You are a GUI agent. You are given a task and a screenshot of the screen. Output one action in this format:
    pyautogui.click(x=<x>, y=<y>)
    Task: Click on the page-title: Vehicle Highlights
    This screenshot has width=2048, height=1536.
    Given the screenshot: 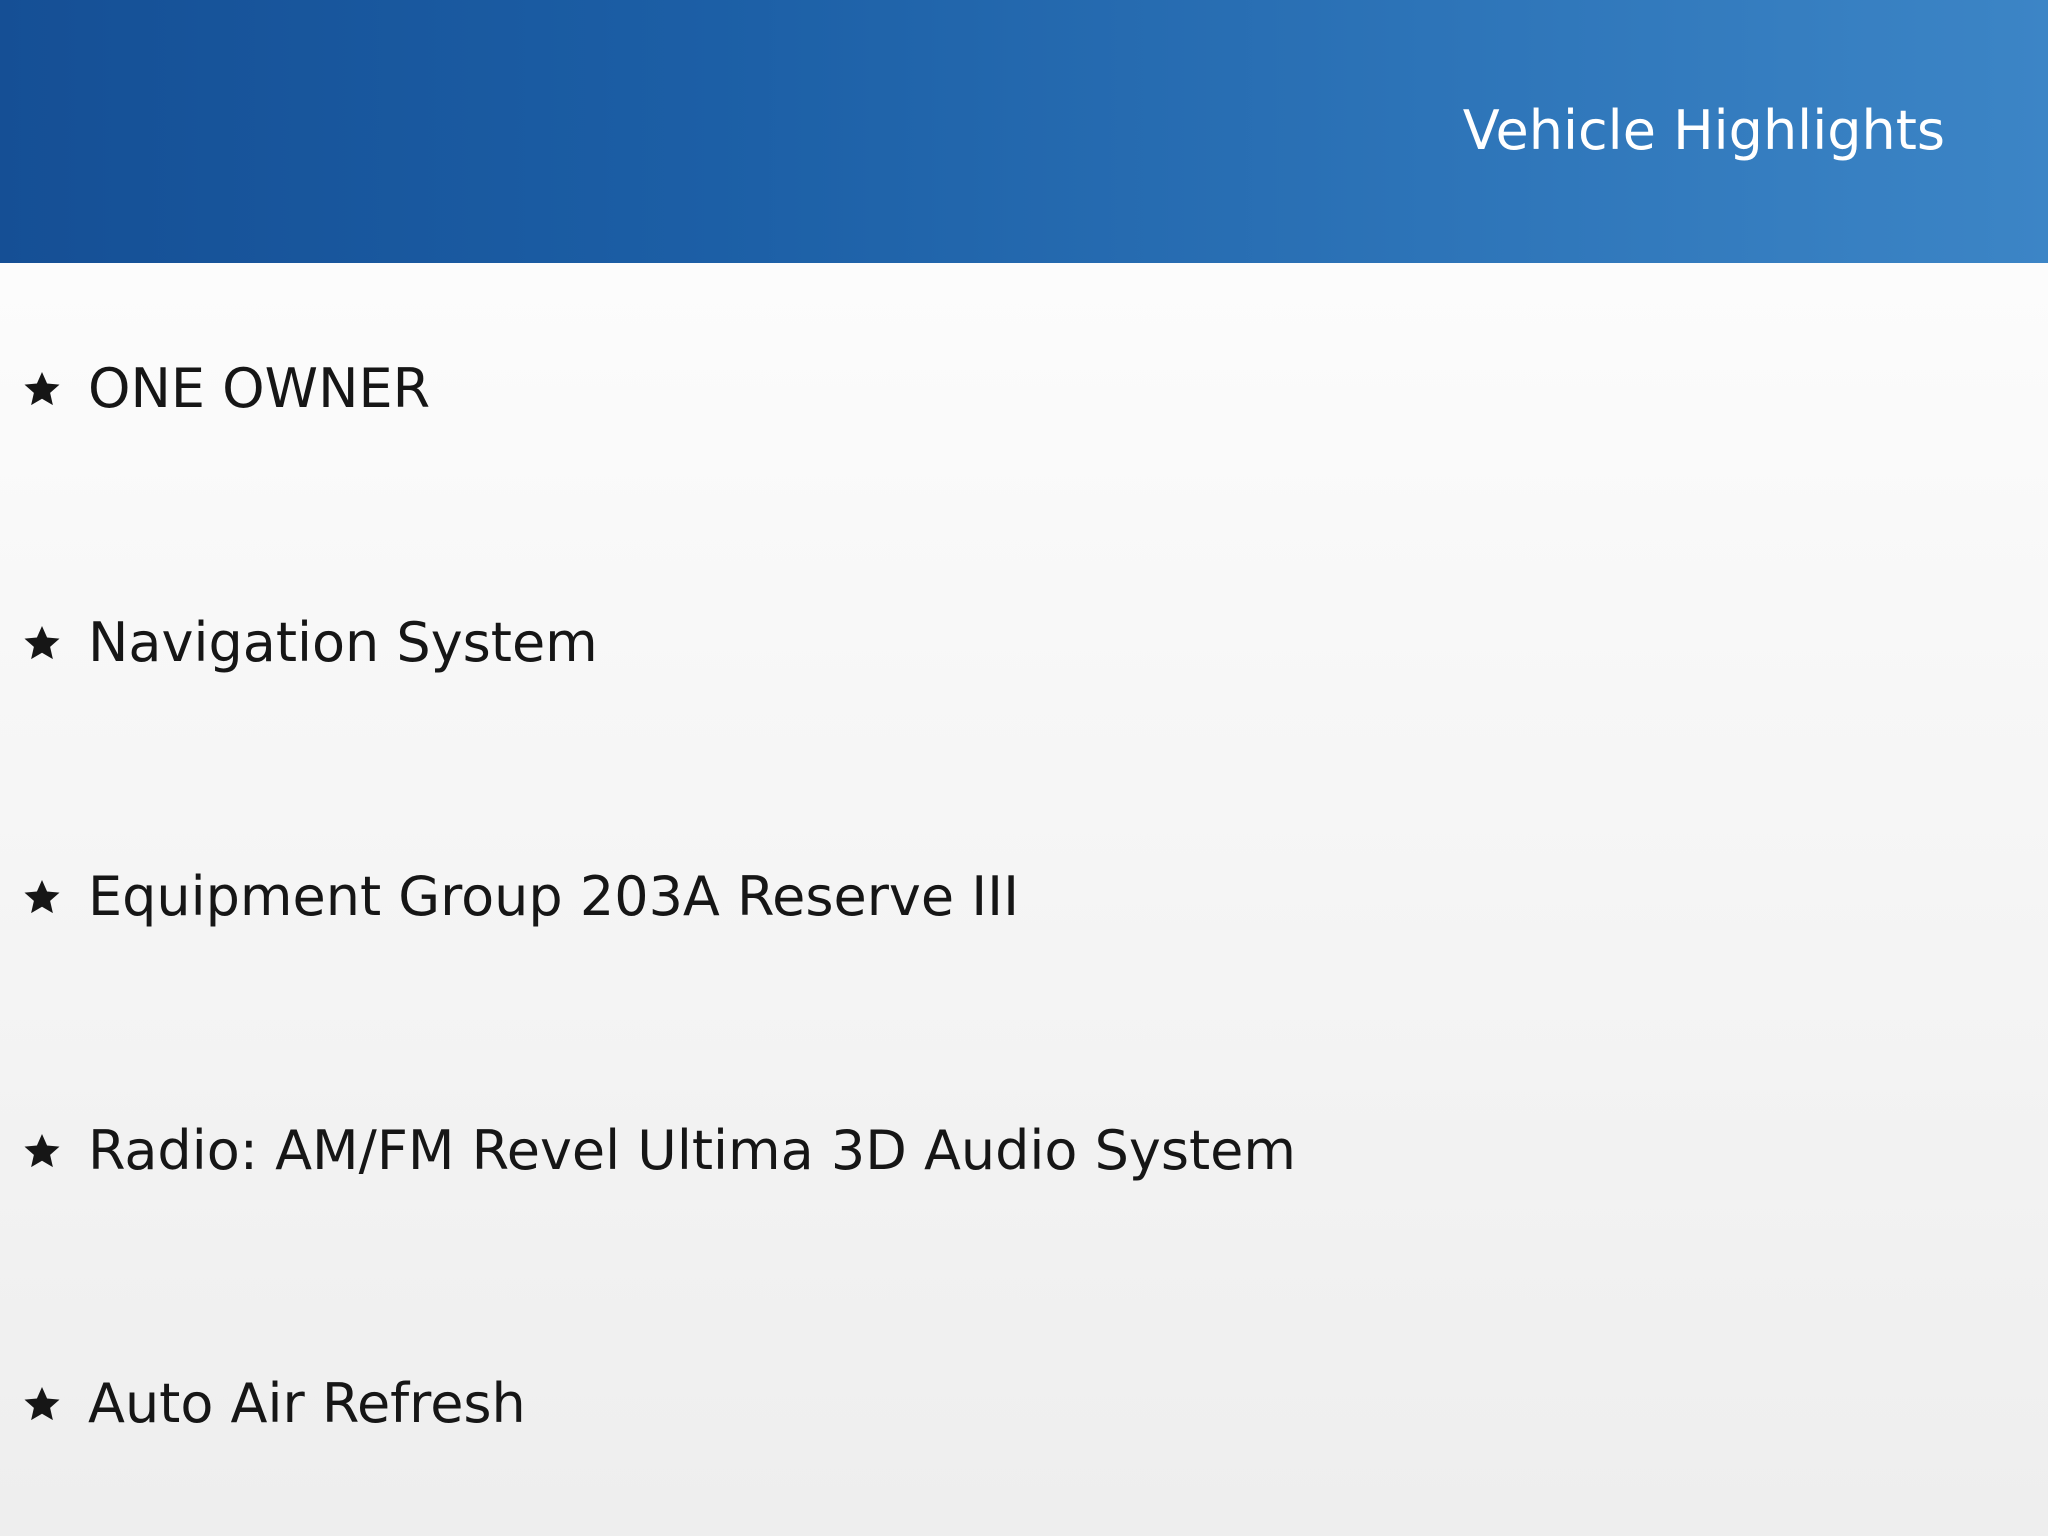 What is the action you would take?
    pyautogui.click(x=1703, y=130)
    